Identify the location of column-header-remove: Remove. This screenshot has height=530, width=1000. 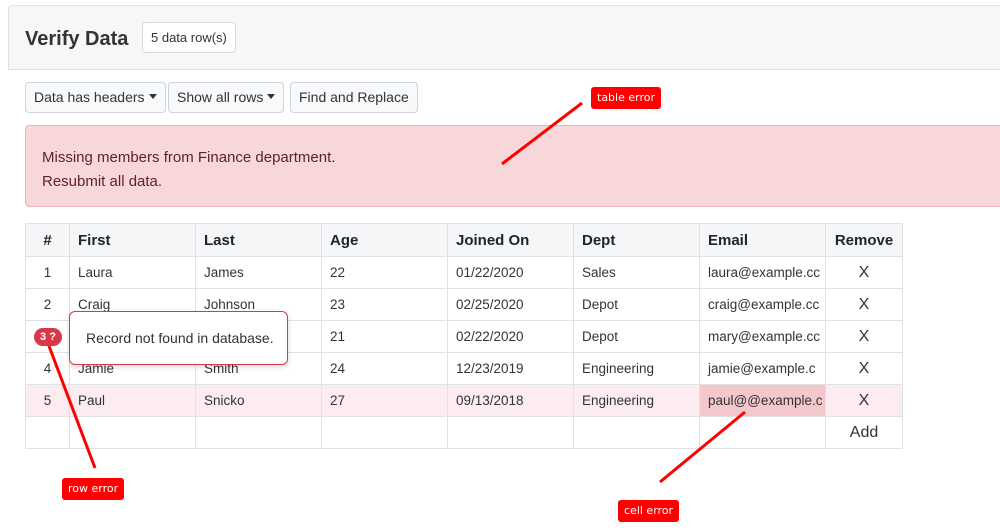
(864, 240).